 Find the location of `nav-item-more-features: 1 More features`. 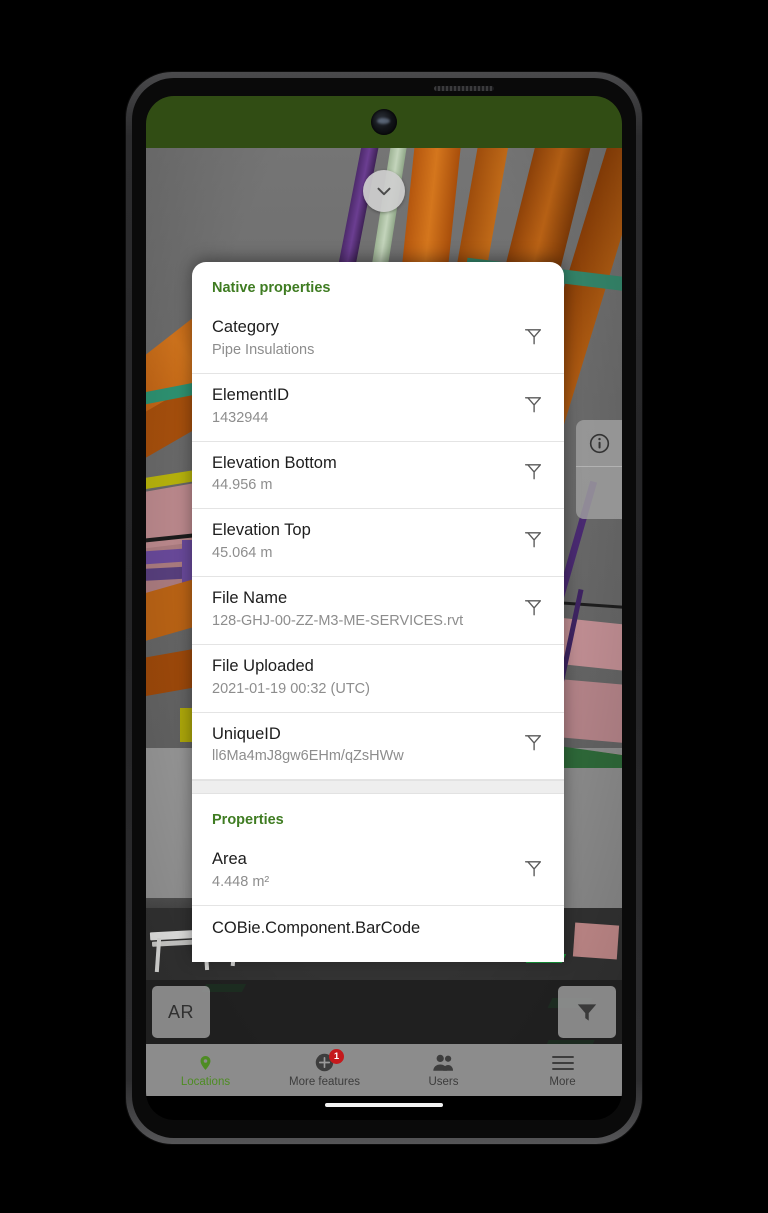

nav-item-more-features: 1 More features is located at coordinates (324, 1068).